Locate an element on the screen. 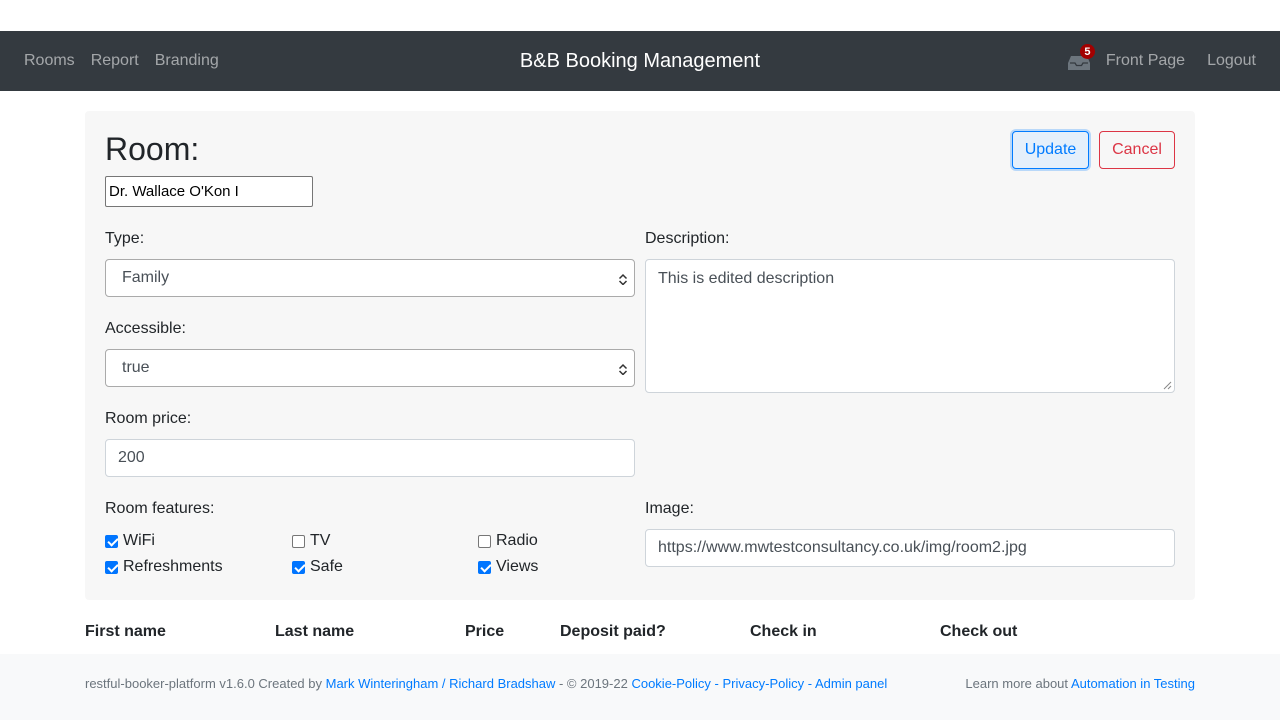  feature-label: WiFi is located at coordinates (139, 540).